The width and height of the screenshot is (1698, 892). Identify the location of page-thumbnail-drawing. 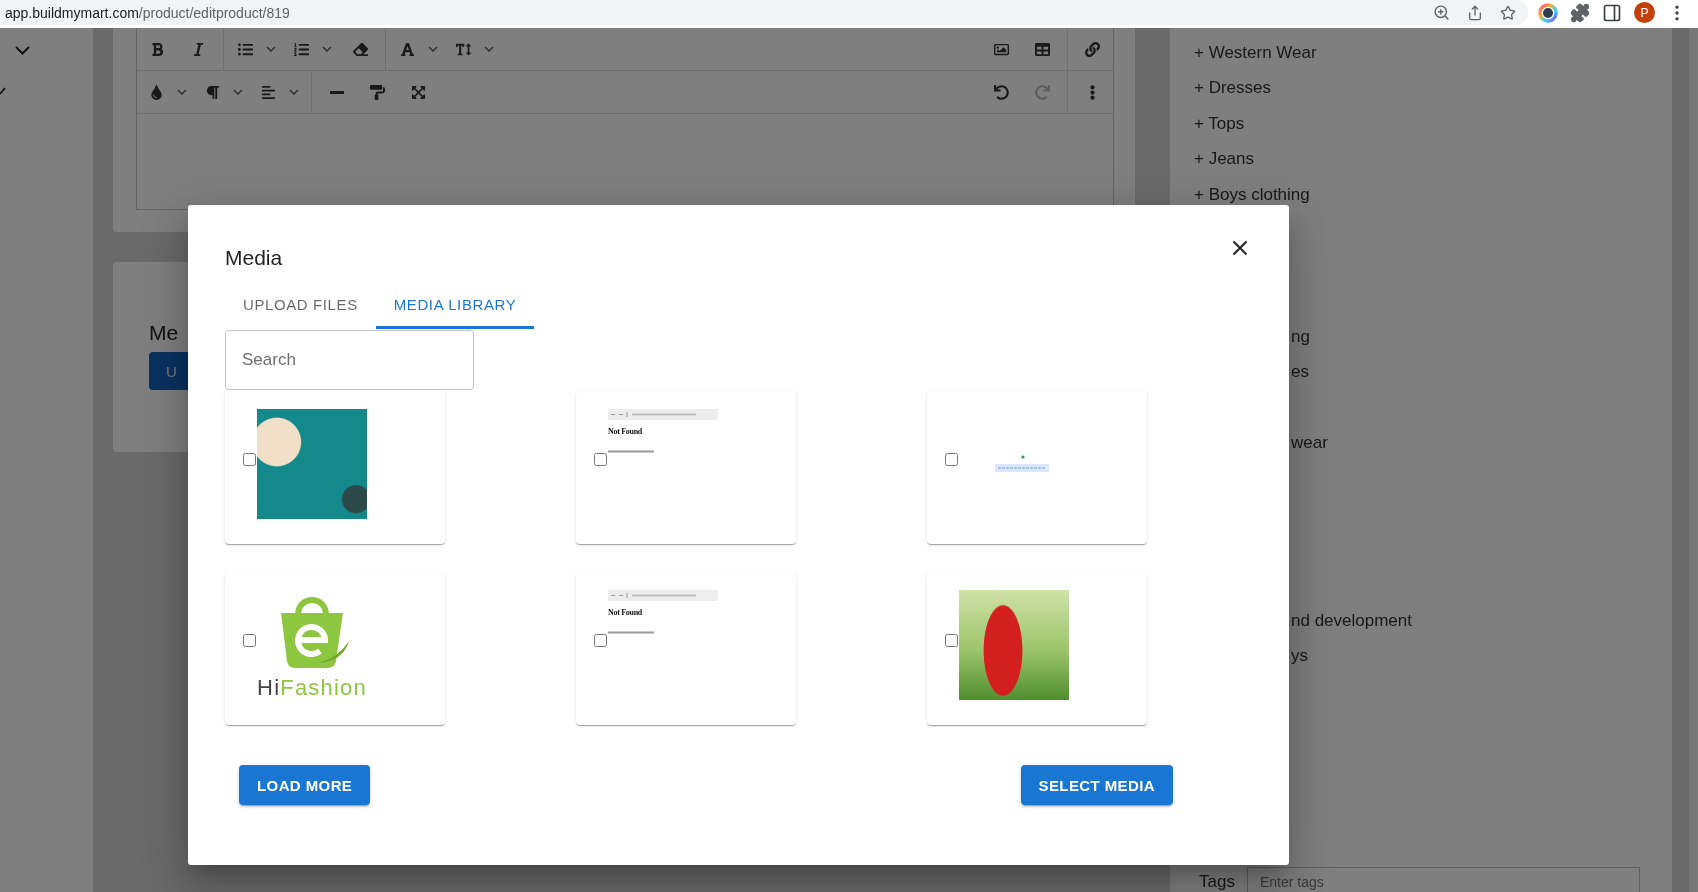
(1023, 464).